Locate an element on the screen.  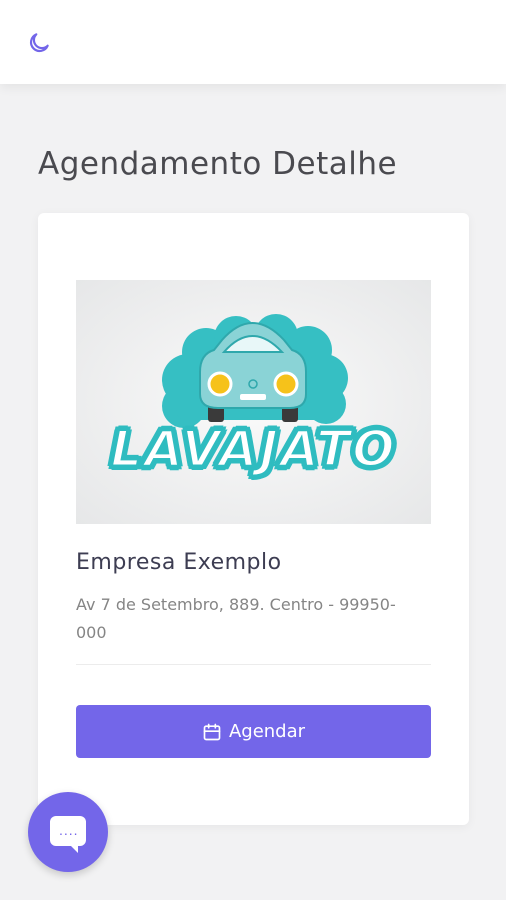
company-name: Empresa Exemplo is located at coordinates (179, 562).